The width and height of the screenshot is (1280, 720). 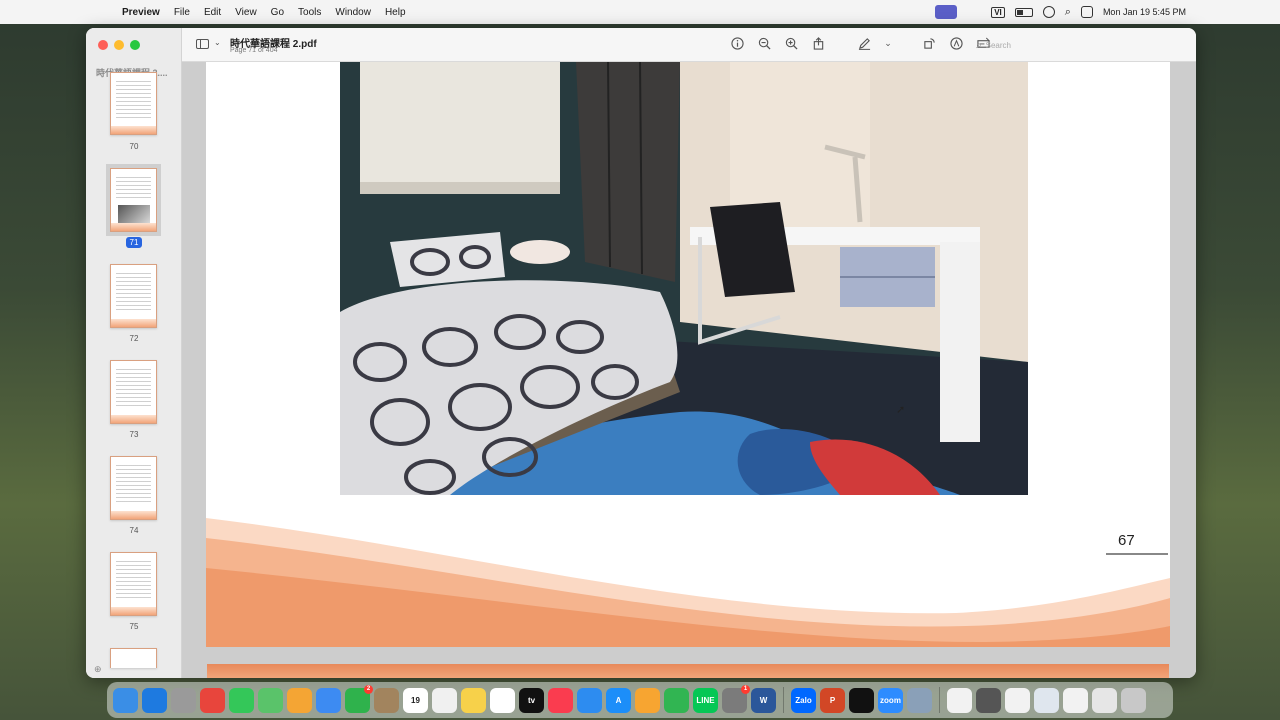 I want to click on powerpoint-icon: P, so click(x=832, y=700).